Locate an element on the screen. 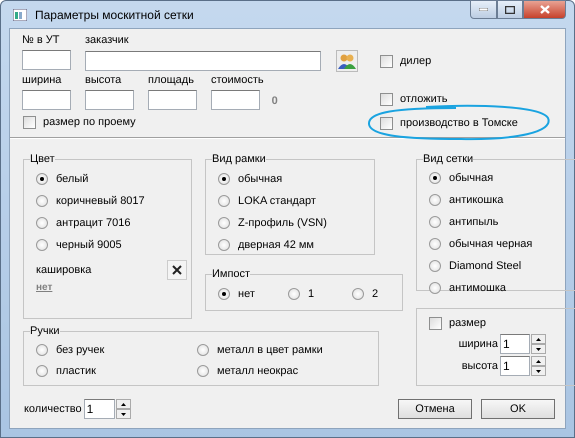  clear-button is located at coordinates (177, 270).